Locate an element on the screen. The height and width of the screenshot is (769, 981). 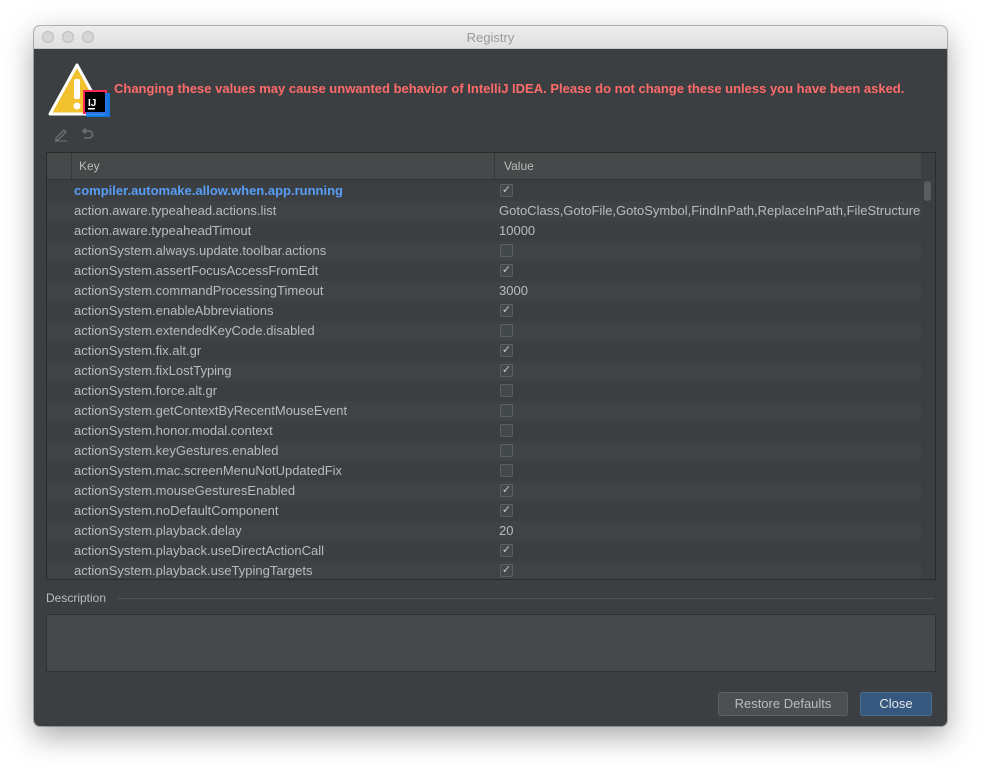
row-key: actionSystem.fixLostTyping is located at coordinates (153, 370).